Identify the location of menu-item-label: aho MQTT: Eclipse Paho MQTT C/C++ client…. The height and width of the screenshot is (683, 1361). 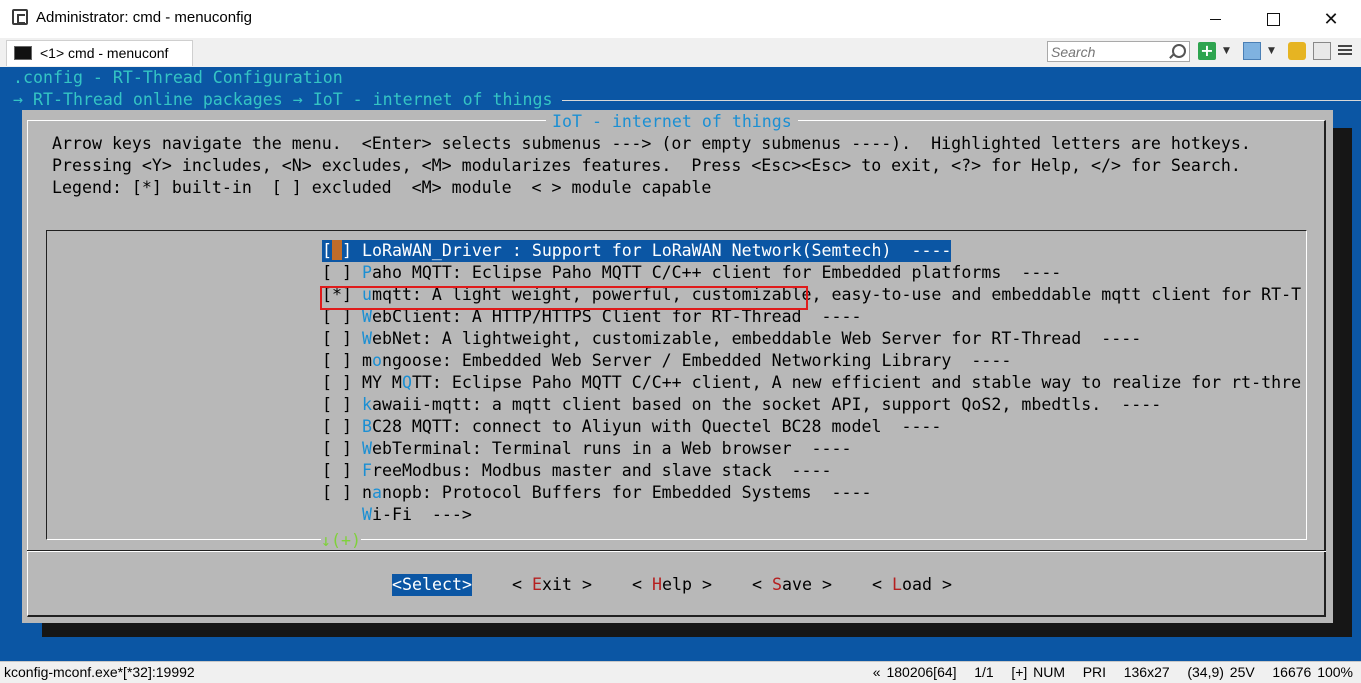
(716, 272).